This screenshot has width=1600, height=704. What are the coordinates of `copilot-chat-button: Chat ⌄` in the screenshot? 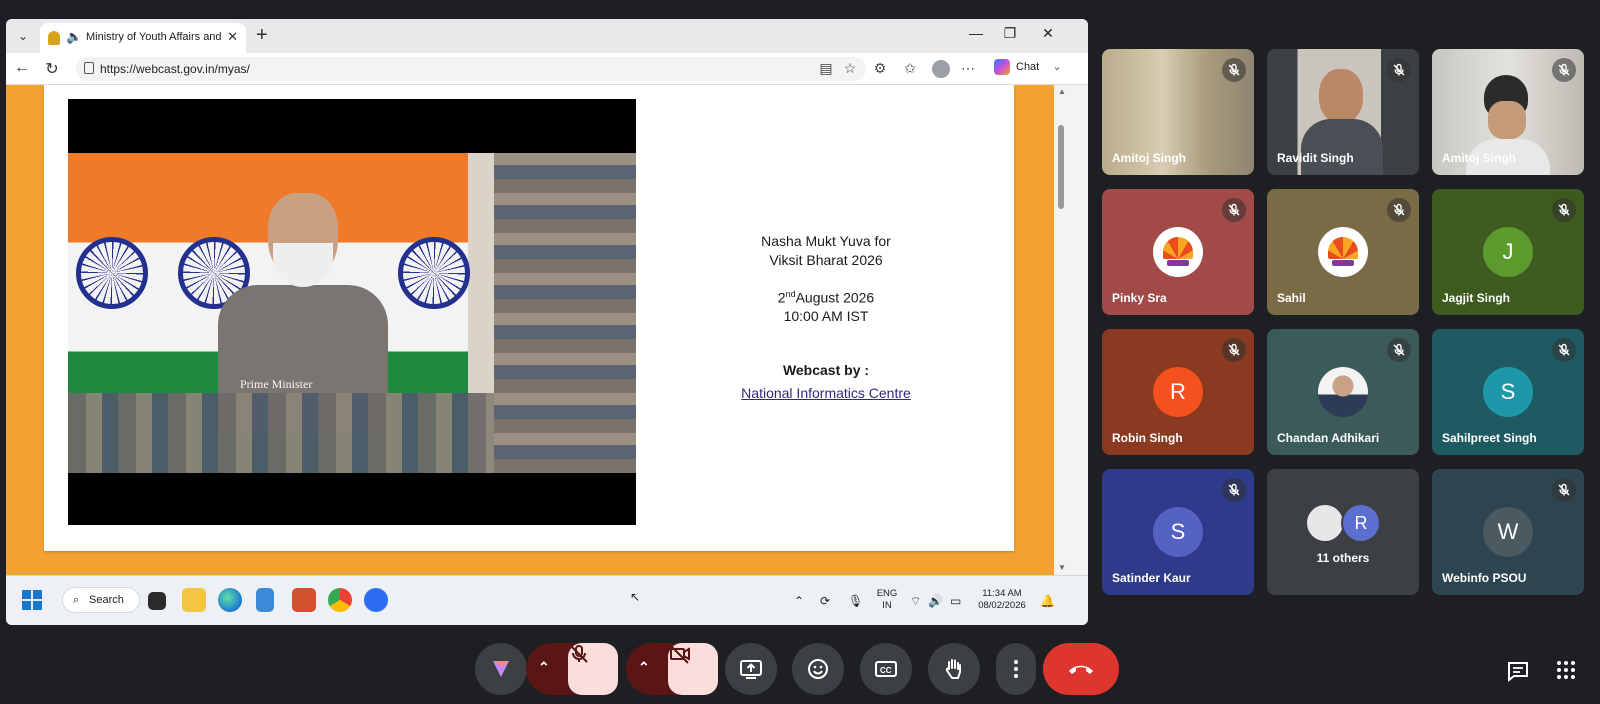 It's located at (1028, 69).